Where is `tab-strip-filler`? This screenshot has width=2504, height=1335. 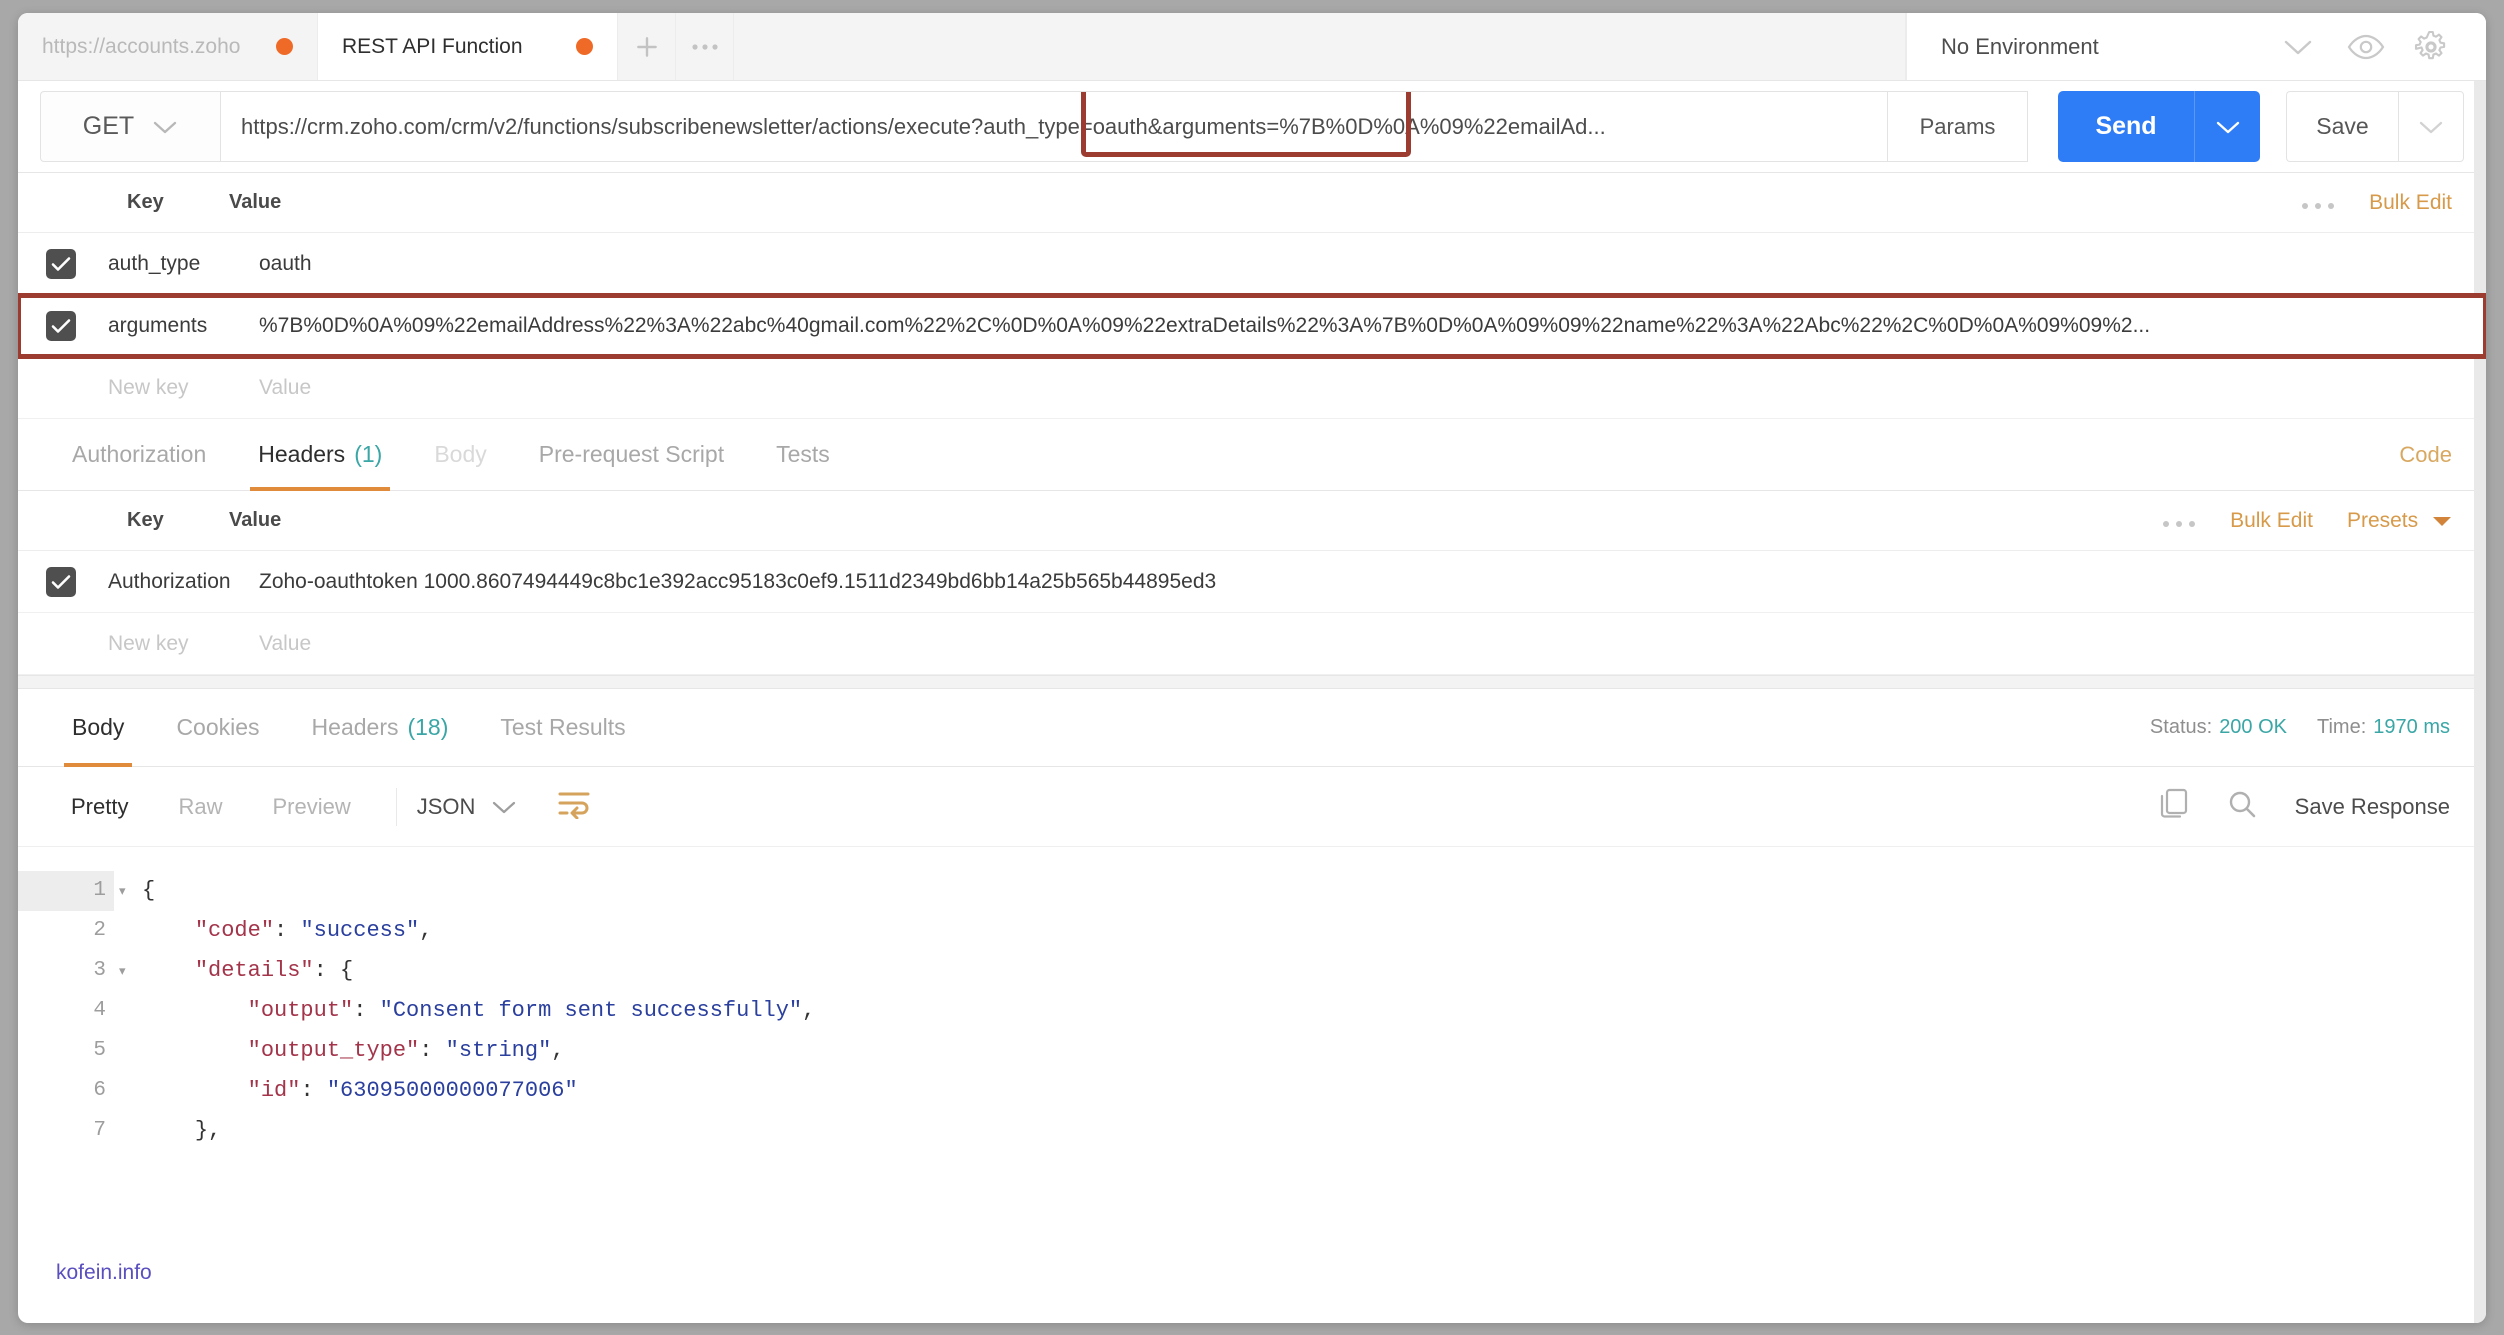
tab-strip-filler is located at coordinates (1320, 46).